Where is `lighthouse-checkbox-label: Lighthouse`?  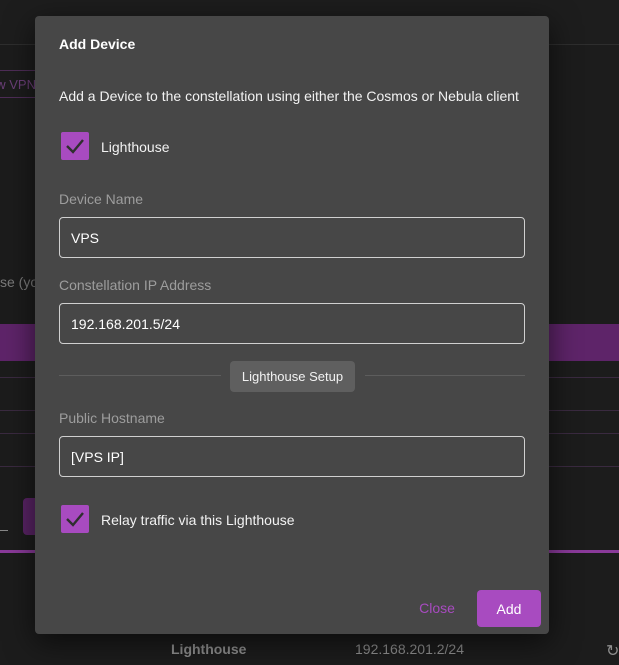
lighthouse-checkbox-label: Lighthouse is located at coordinates (135, 147).